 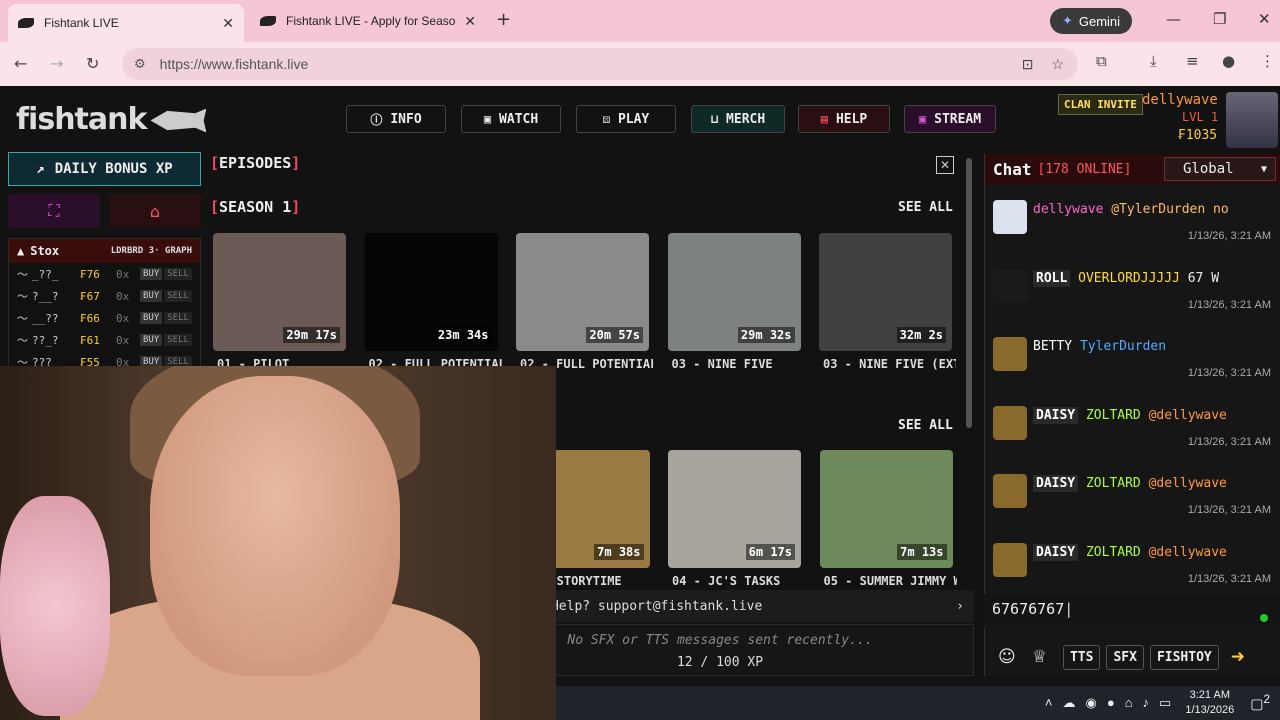 I want to click on episode-title: 04 - JC'S TASKS, so click(x=738, y=581).